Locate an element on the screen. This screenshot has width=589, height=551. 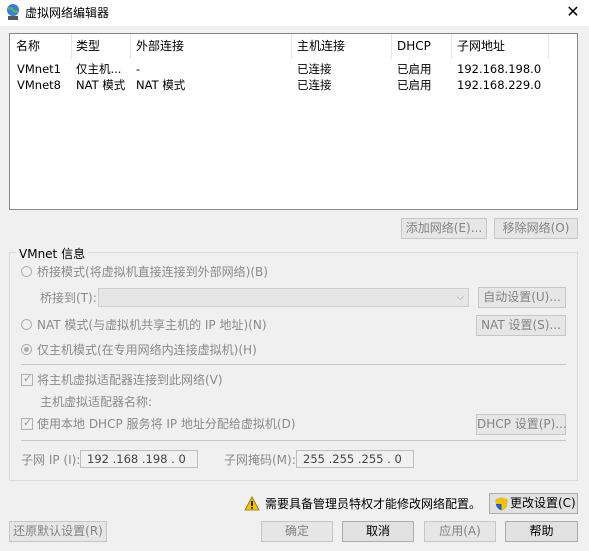
host-only-mode-label: 仅主机模式(在专用网络内连接虚拟机)(H) is located at coordinates (147, 350).